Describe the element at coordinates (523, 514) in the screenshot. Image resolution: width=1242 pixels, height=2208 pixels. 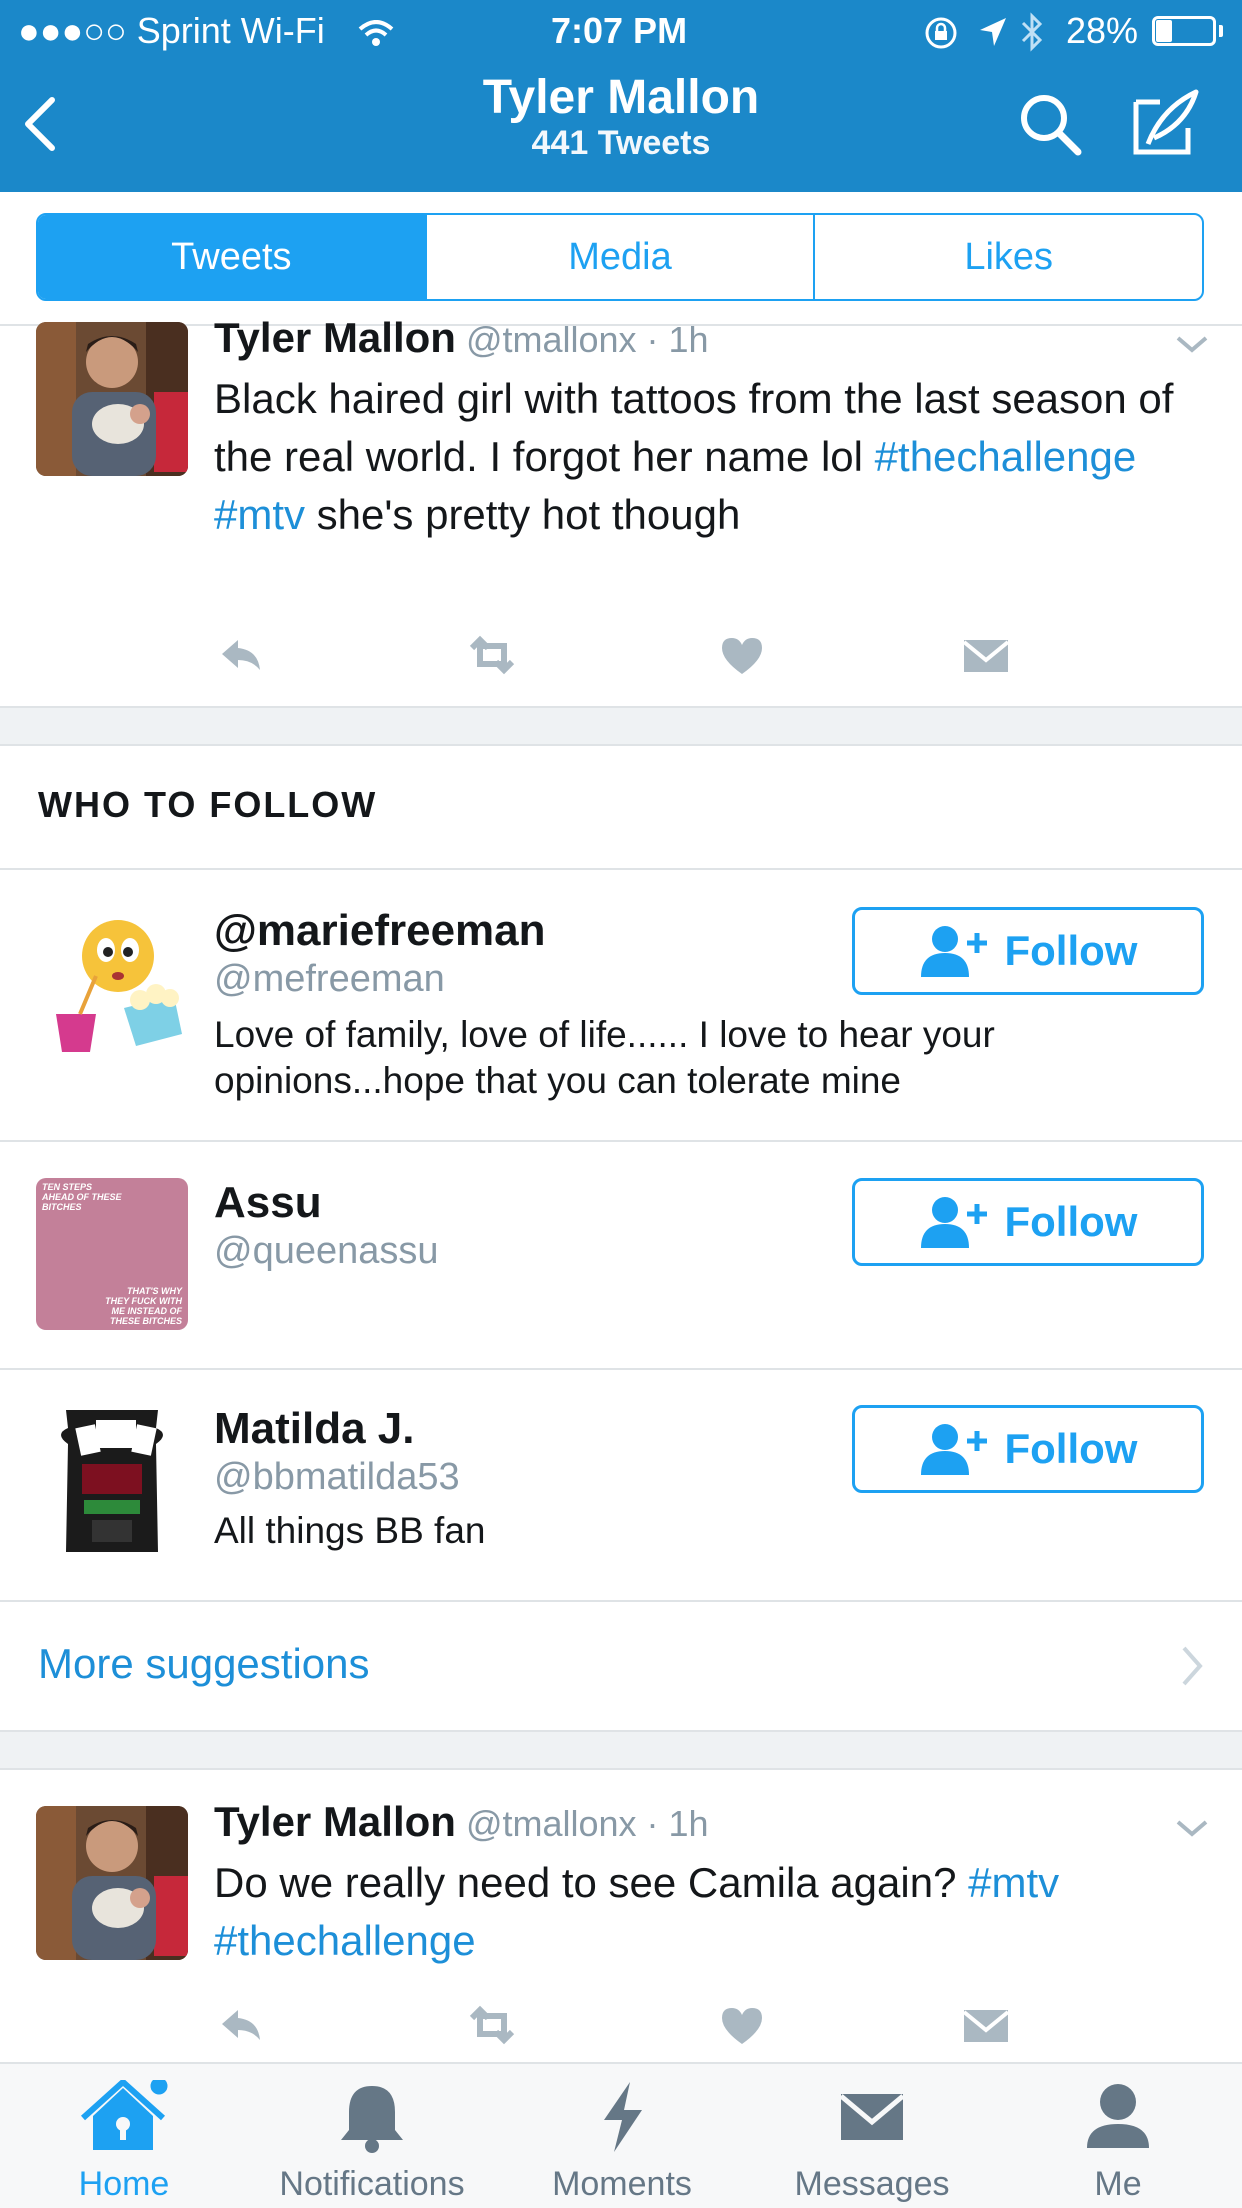
I see `tweet-text-part: she's pretty hot though` at that location.